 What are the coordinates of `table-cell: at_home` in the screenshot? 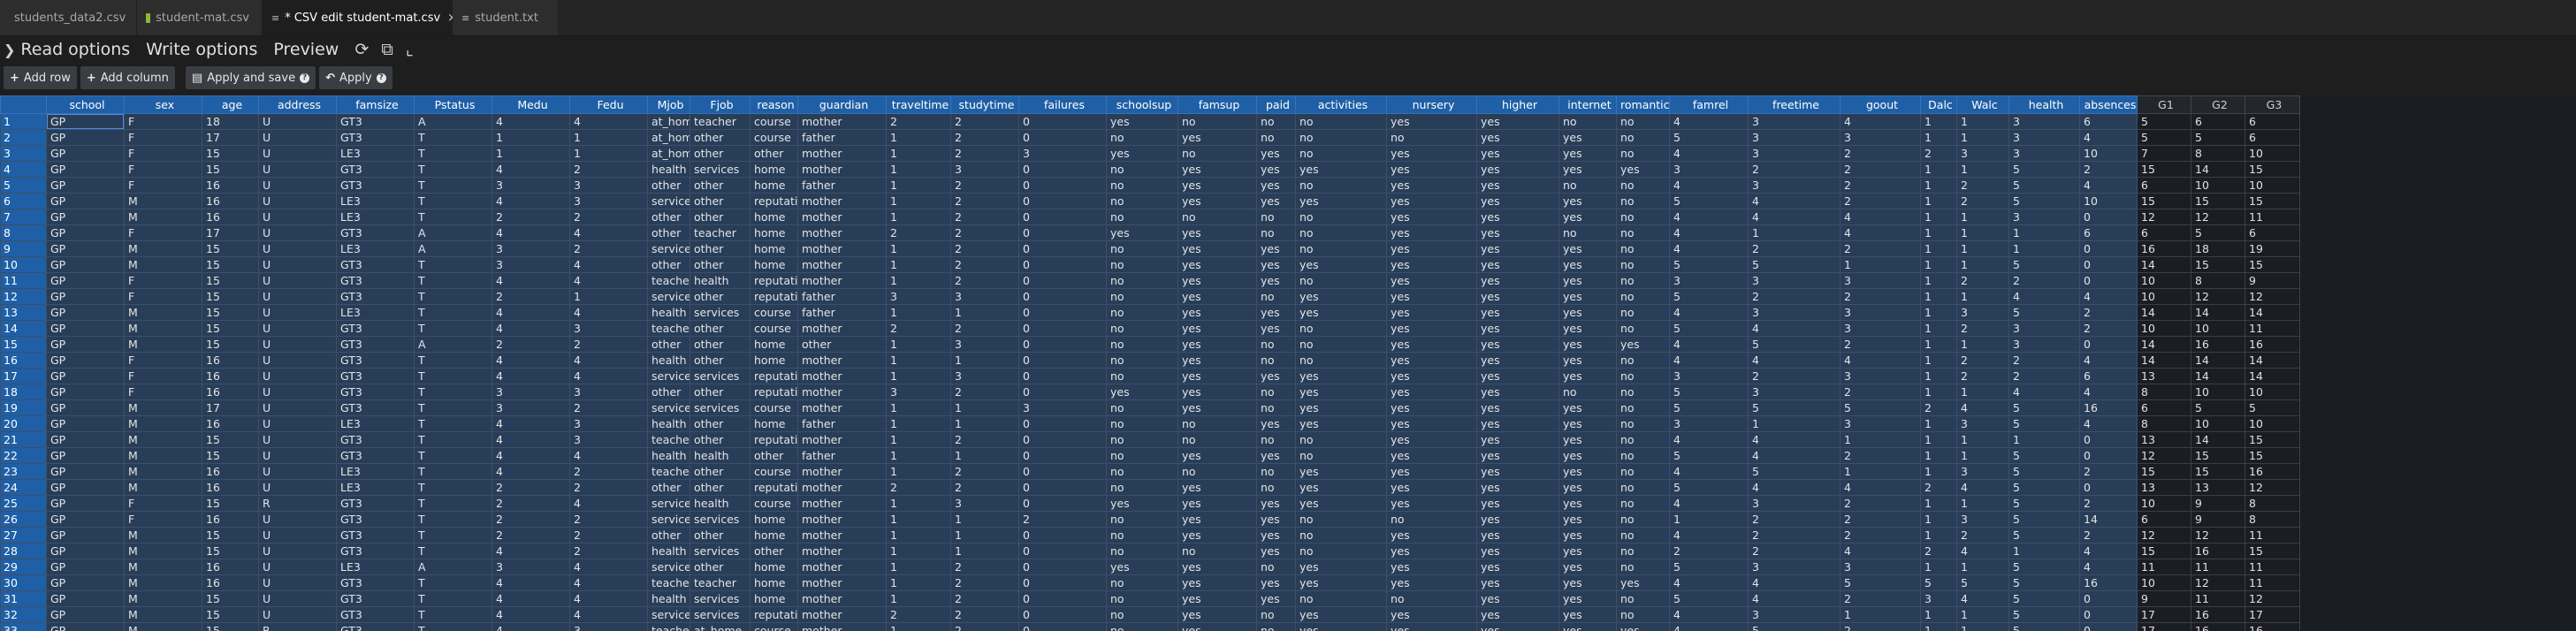 It's located at (668, 122).